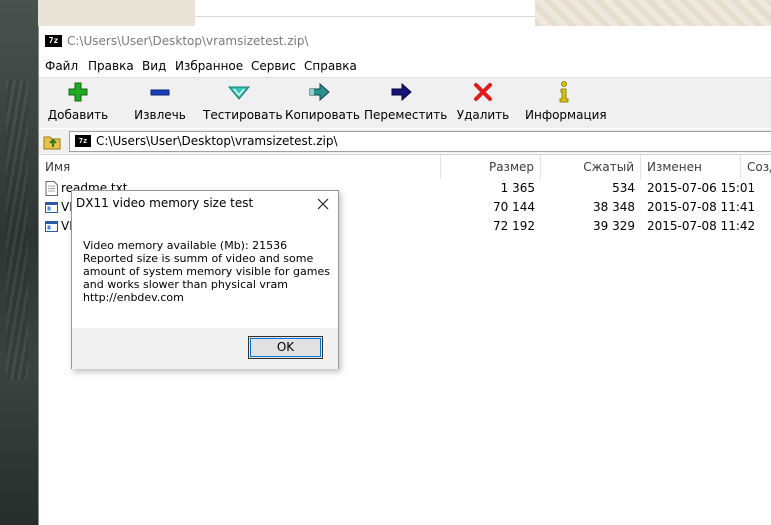  What do you see at coordinates (483, 102) in the screenshot?
I see `delete-button: Удалить` at bounding box center [483, 102].